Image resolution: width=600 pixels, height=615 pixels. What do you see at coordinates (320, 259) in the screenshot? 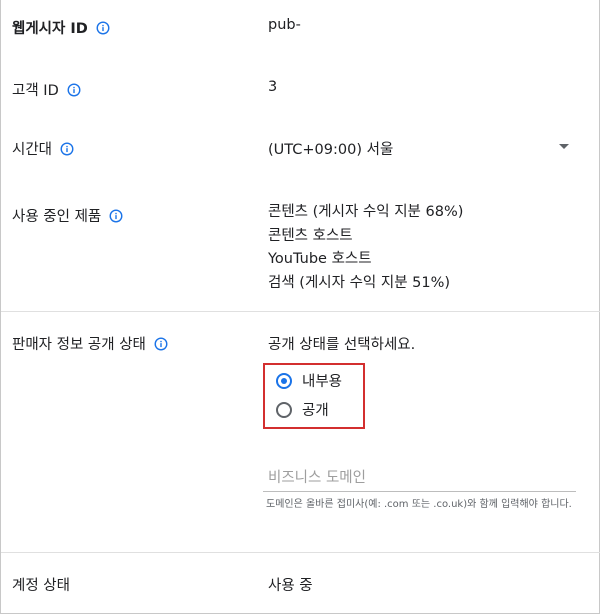
I see `list-item: YouTube 호스트` at bounding box center [320, 259].